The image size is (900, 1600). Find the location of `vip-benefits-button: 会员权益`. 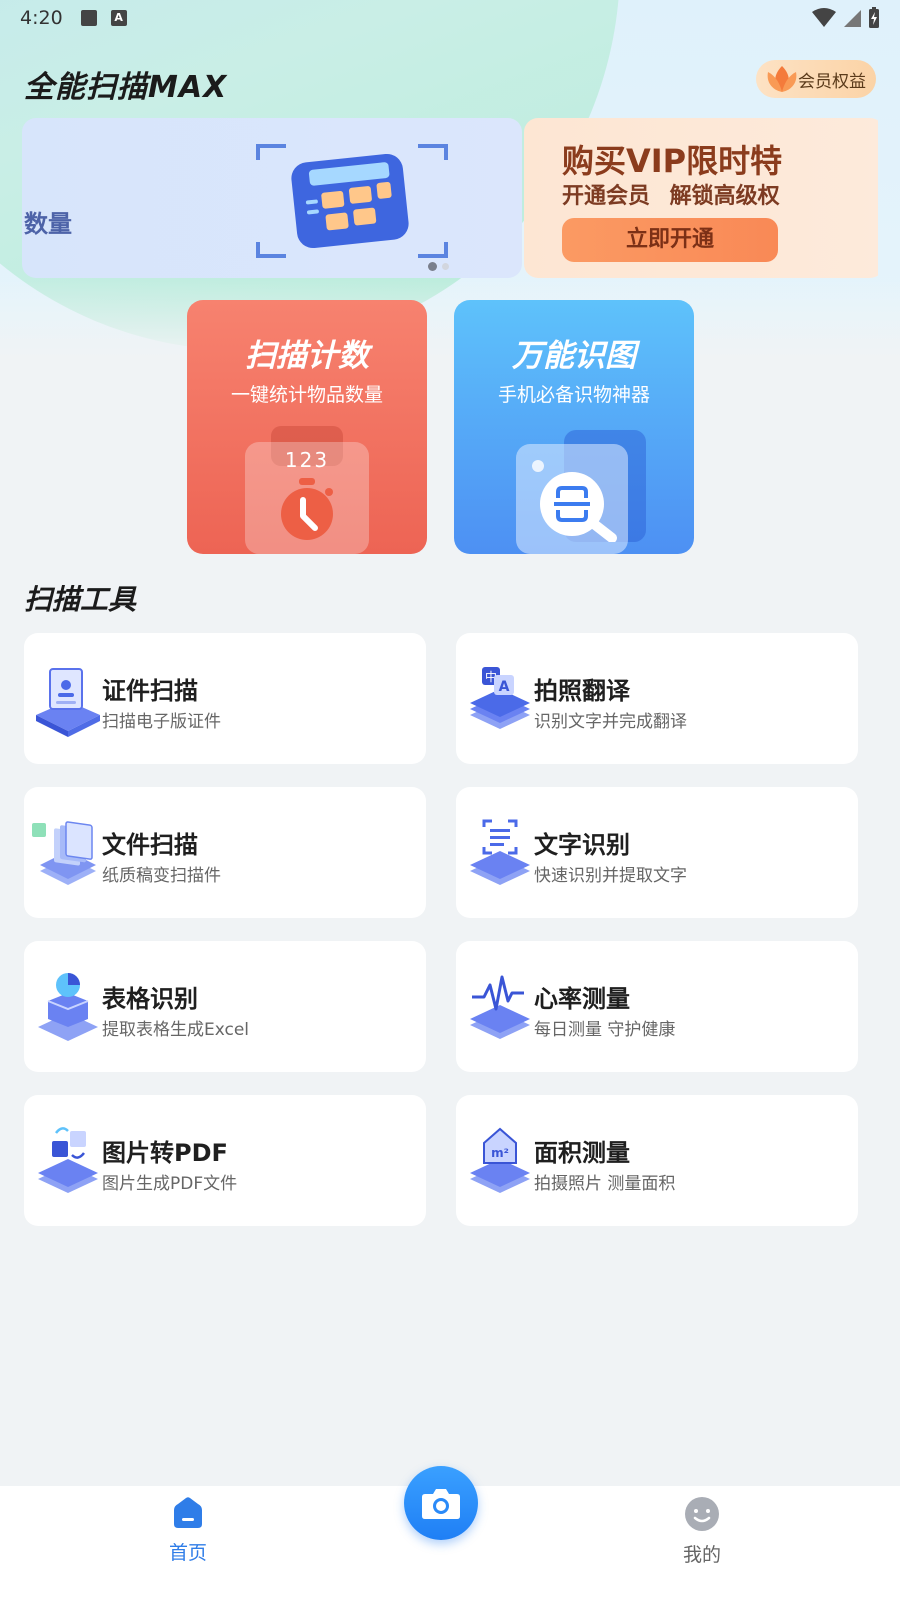

vip-benefits-button: 会员权益 is located at coordinates (816, 79).